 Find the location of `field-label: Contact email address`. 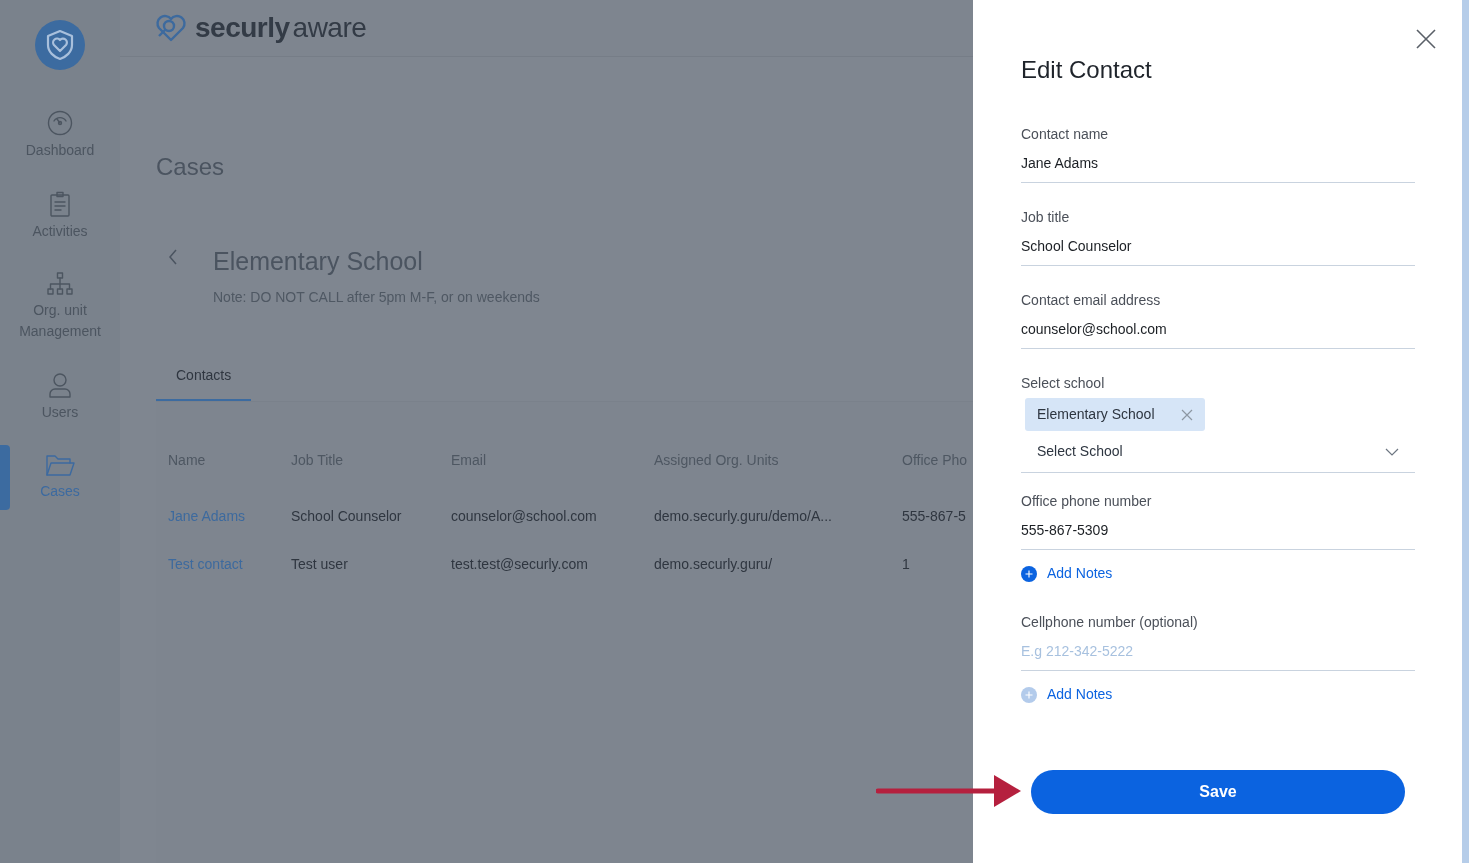

field-label: Contact email address is located at coordinates (1091, 300).